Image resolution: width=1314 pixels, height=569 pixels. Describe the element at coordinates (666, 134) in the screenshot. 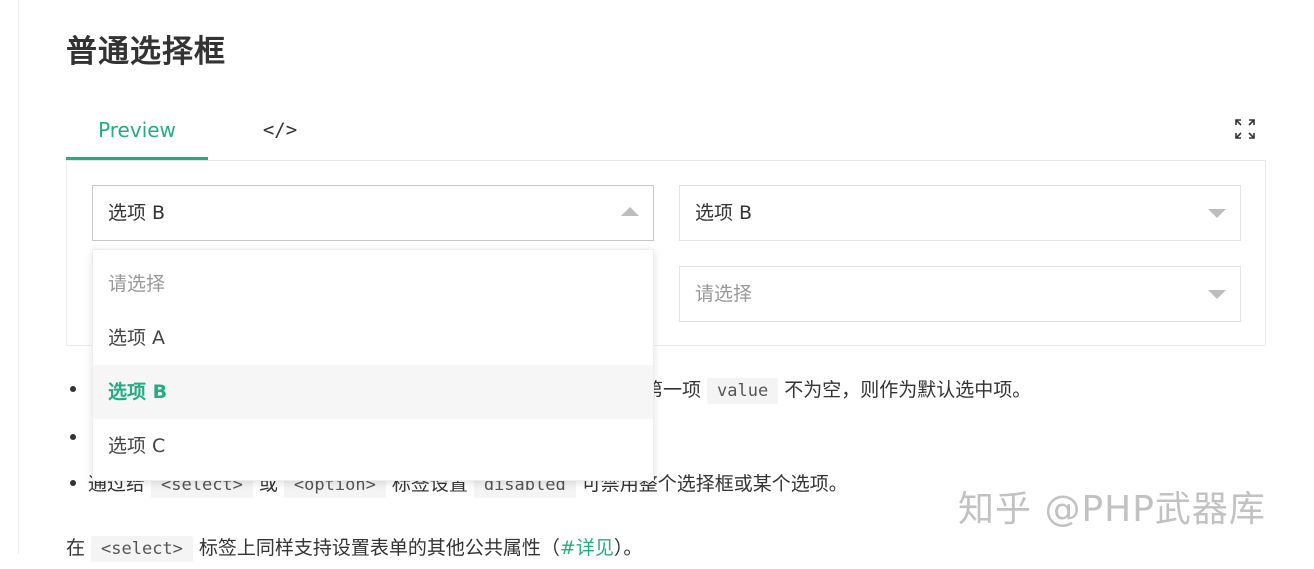

I see `demo-tabs: Preview </>` at that location.